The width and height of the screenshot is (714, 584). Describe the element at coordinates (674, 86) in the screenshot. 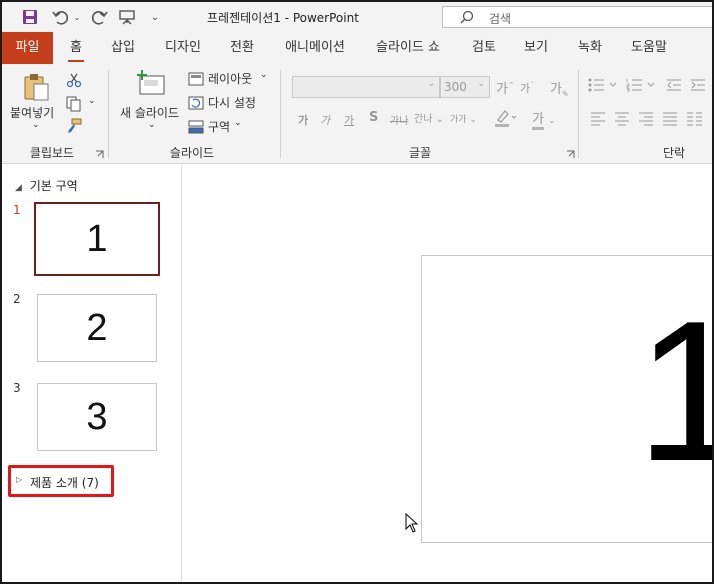

I see `decrease-indent-icon` at that location.